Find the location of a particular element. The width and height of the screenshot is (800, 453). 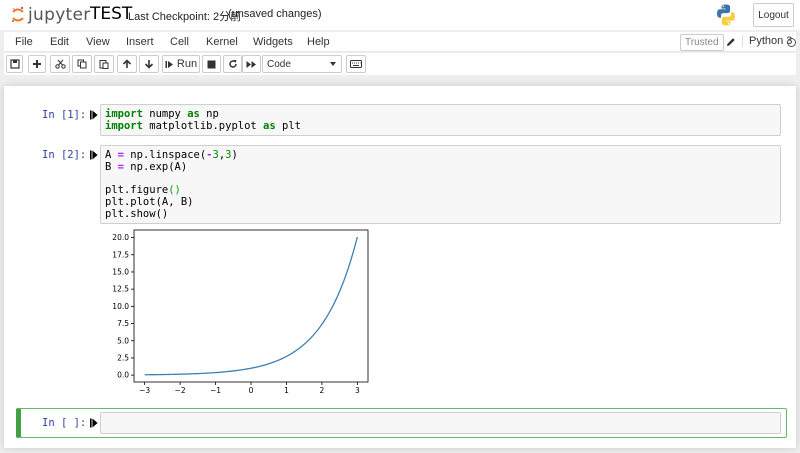

code-token: ) is located at coordinates (234, 155).